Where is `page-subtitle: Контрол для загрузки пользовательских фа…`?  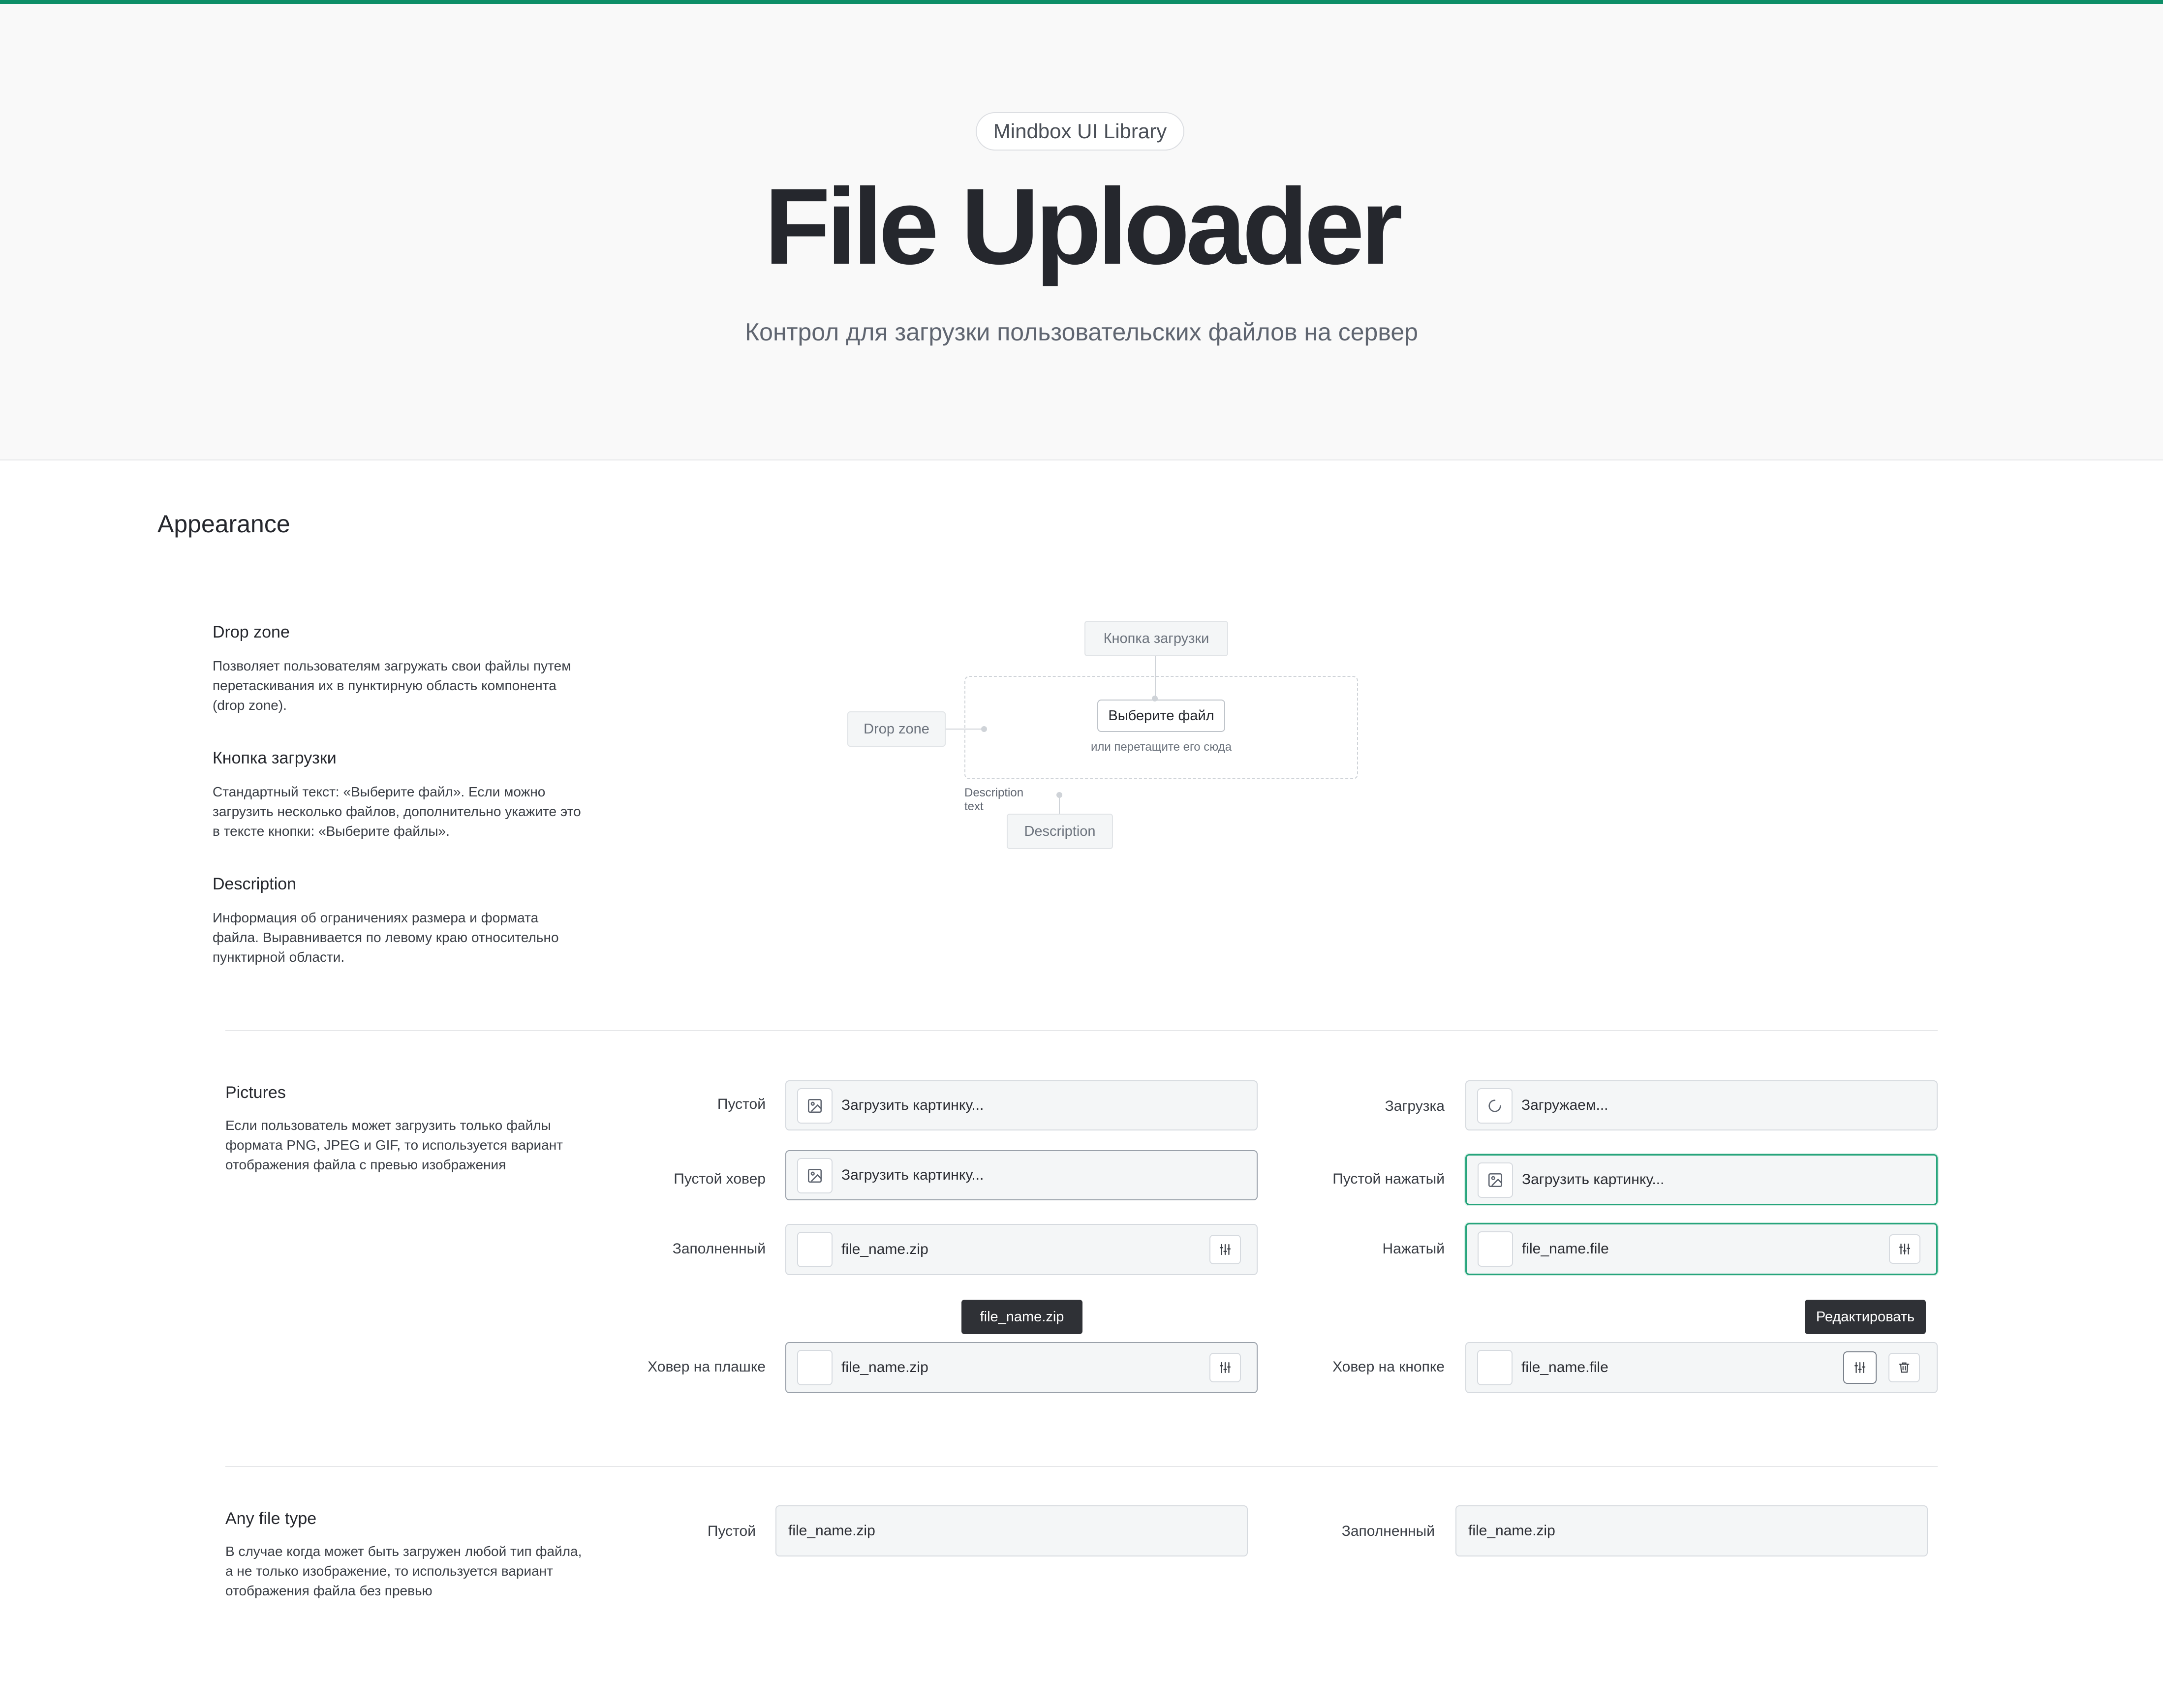
page-subtitle: Контрол для загрузки пользовательских фа… is located at coordinates (1081, 332).